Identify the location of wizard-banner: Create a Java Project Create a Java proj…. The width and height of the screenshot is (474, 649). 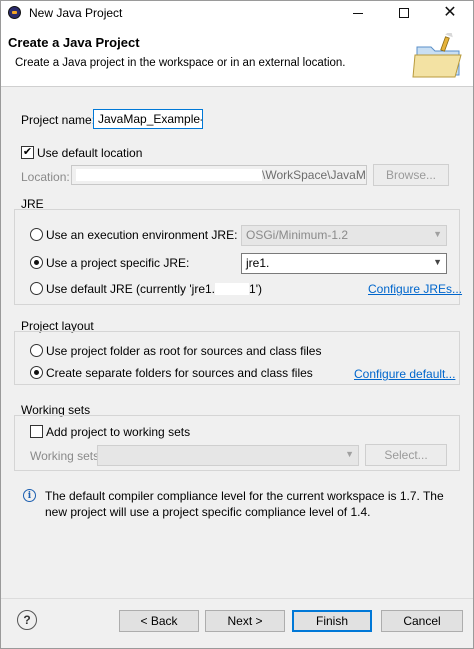
(237, 56).